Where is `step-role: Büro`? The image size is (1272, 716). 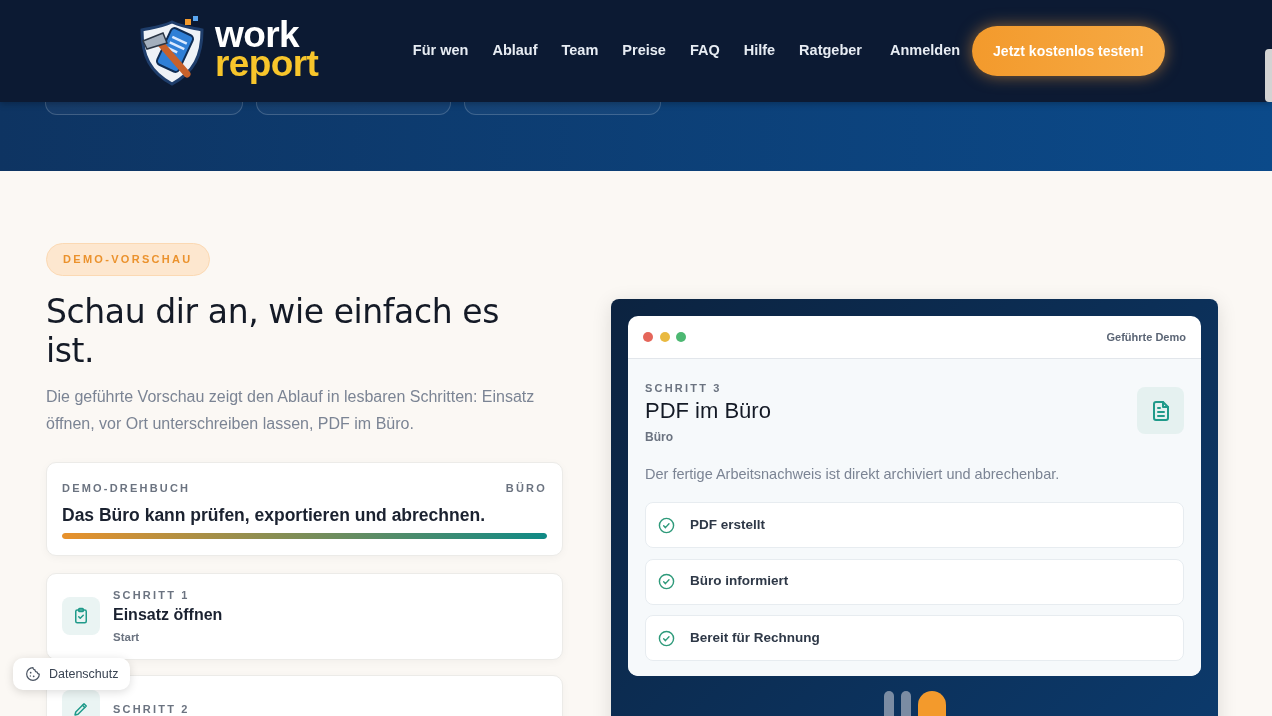 step-role: Büro is located at coordinates (659, 437).